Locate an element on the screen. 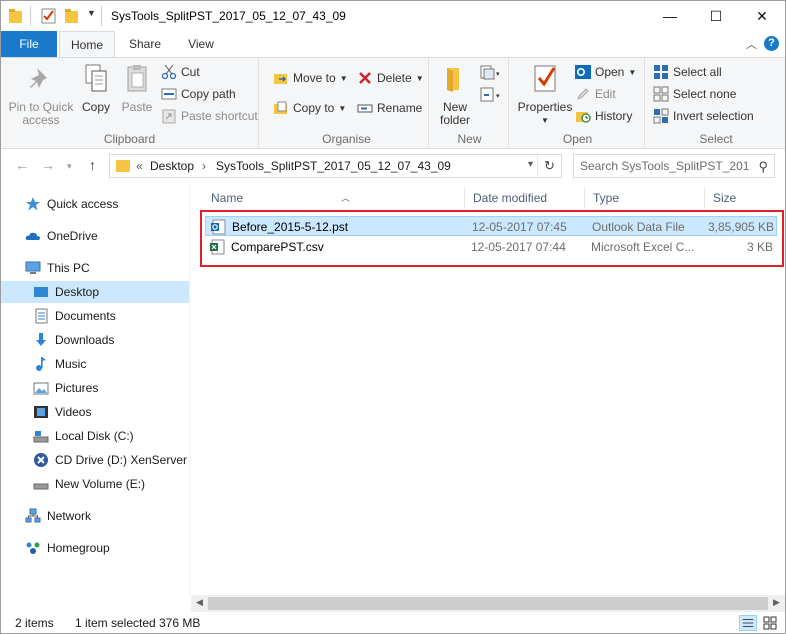 This screenshot has width=786, height=634. file-size: 3 KB is located at coordinates (759, 247).